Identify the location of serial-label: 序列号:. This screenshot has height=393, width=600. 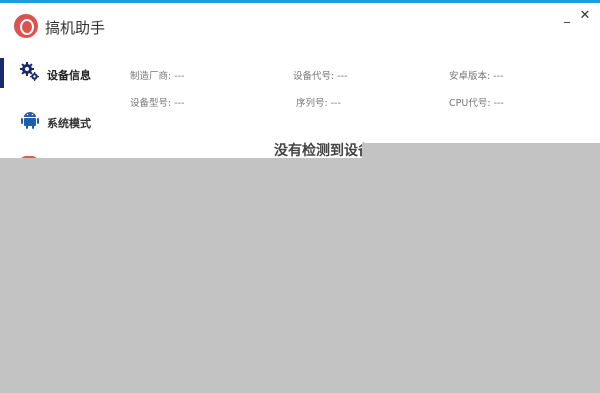
(312, 103).